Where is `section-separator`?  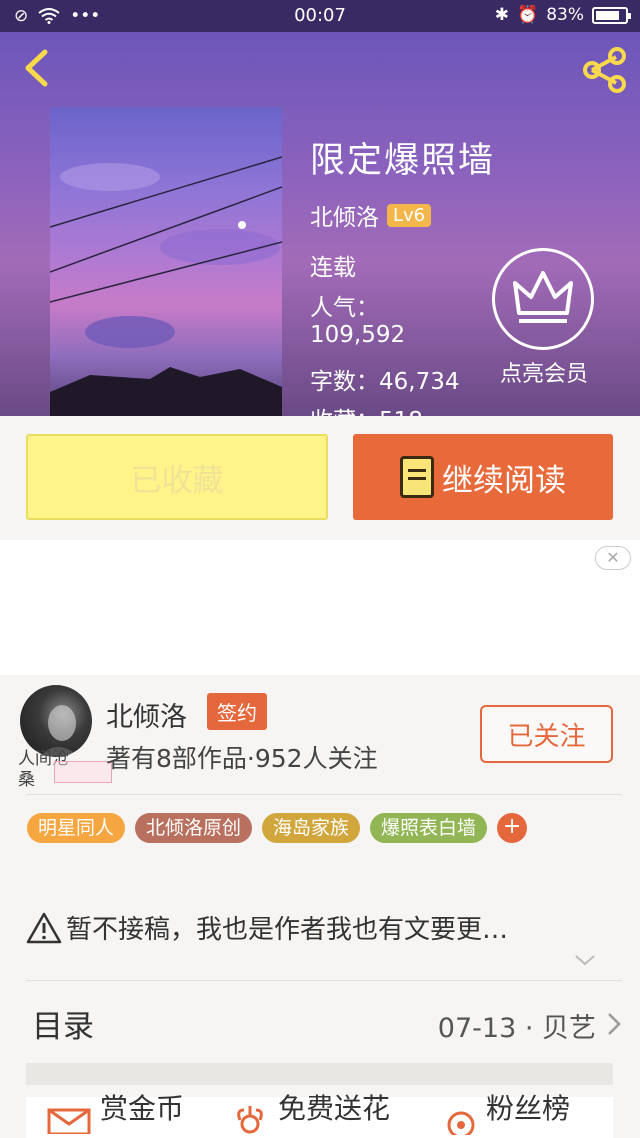
section-separator is located at coordinates (319, 1074).